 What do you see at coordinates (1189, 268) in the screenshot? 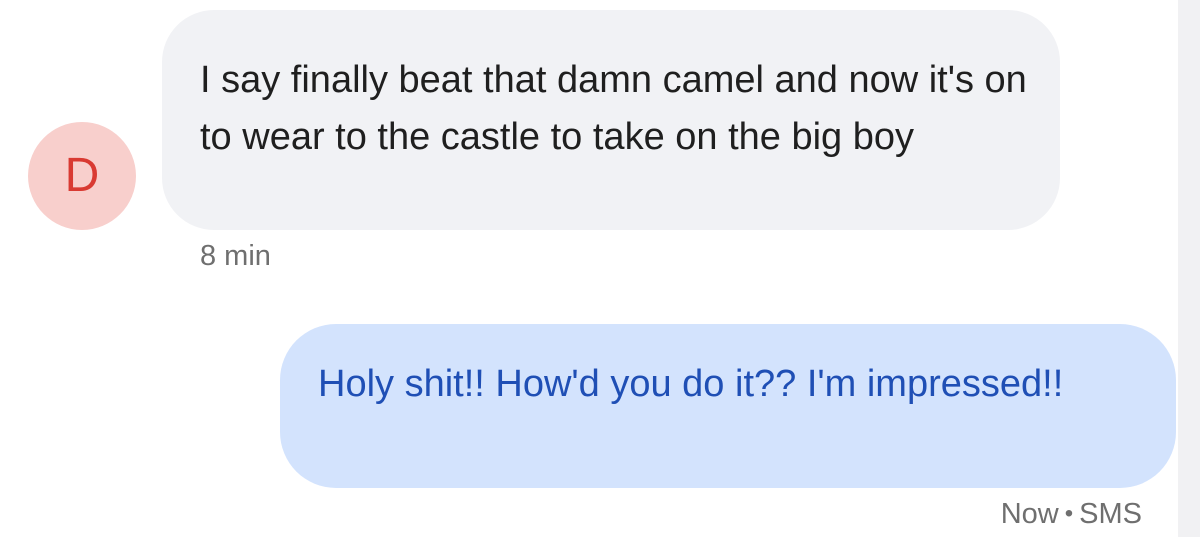
I see `scrollbar-track` at bounding box center [1189, 268].